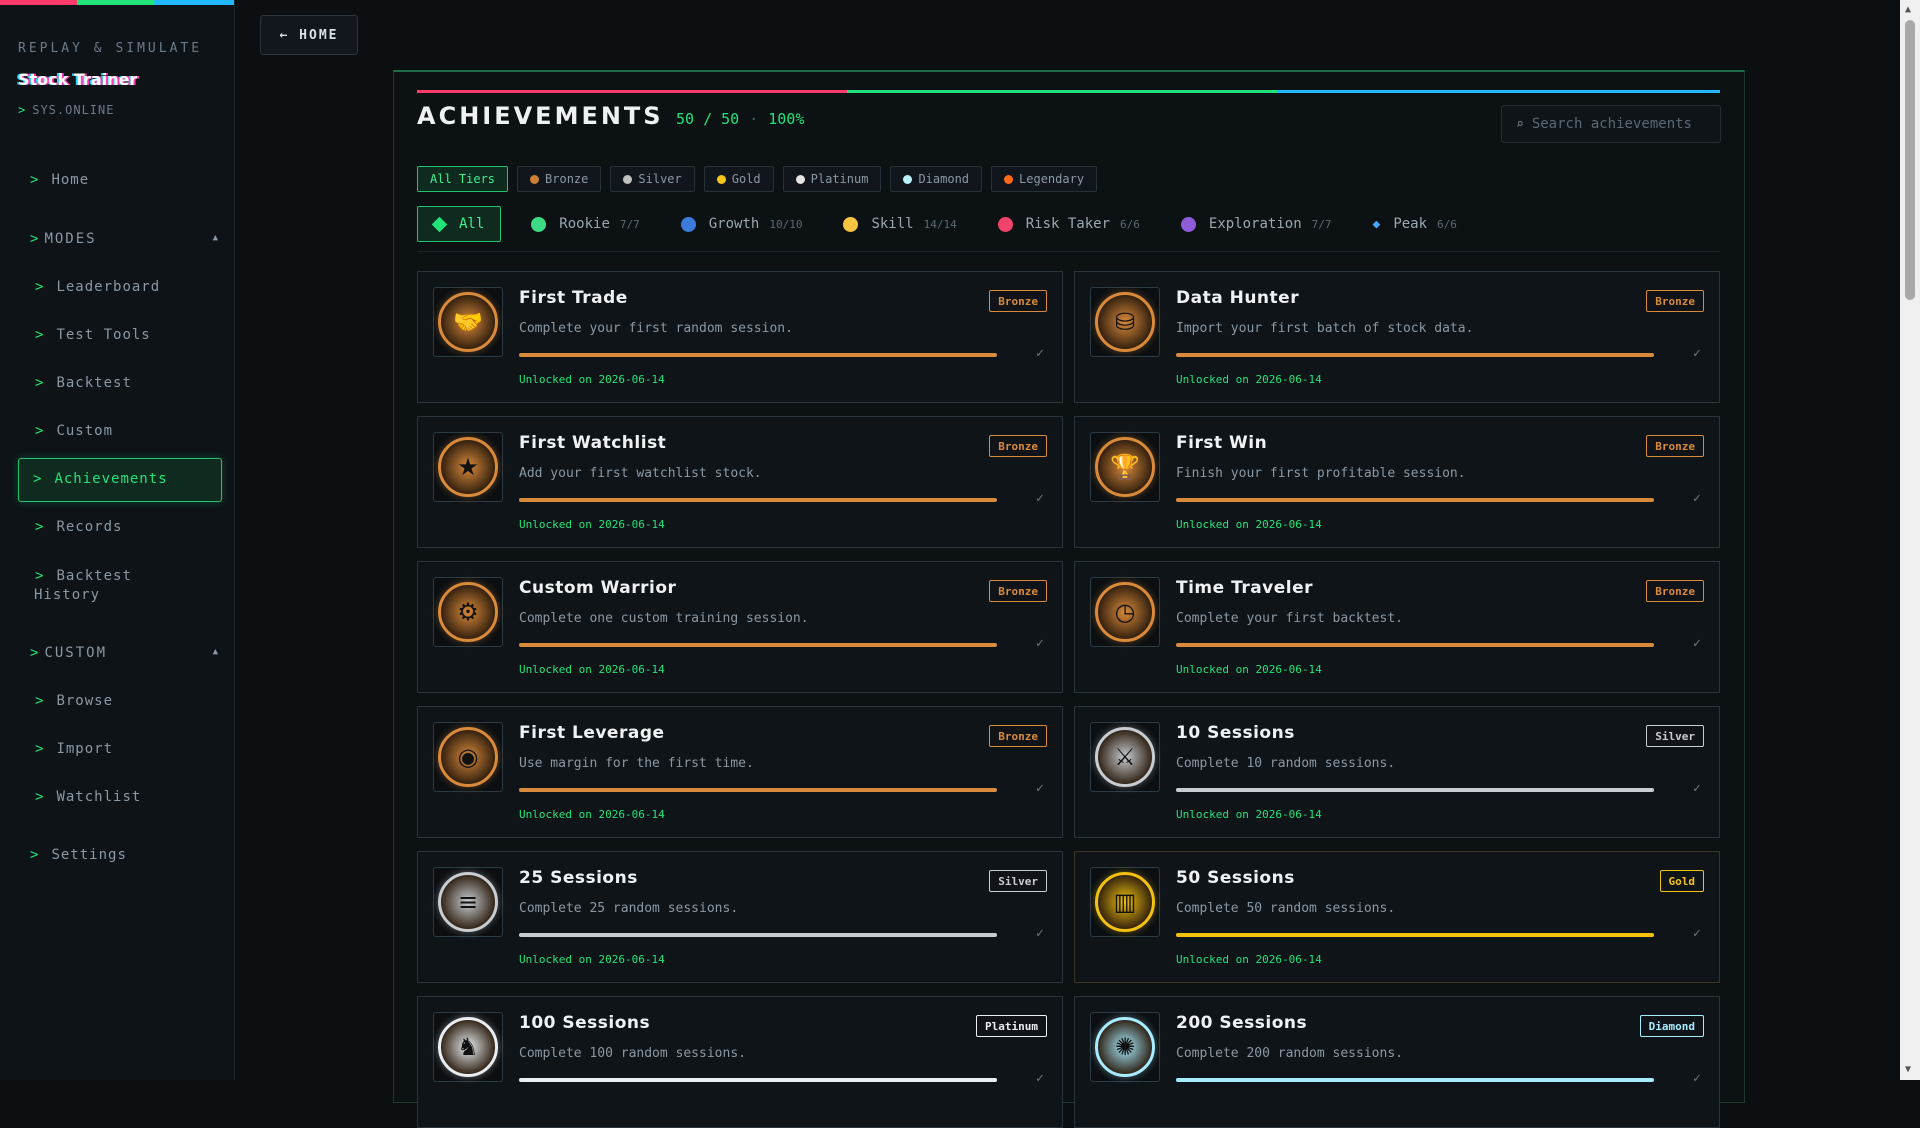 The height and width of the screenshot is (1128, 1920). What do you see at coordinates (74, 431) in the screenshot?
I see `sidebar-item-custom: > Custom` at bounding box center [74, 431].